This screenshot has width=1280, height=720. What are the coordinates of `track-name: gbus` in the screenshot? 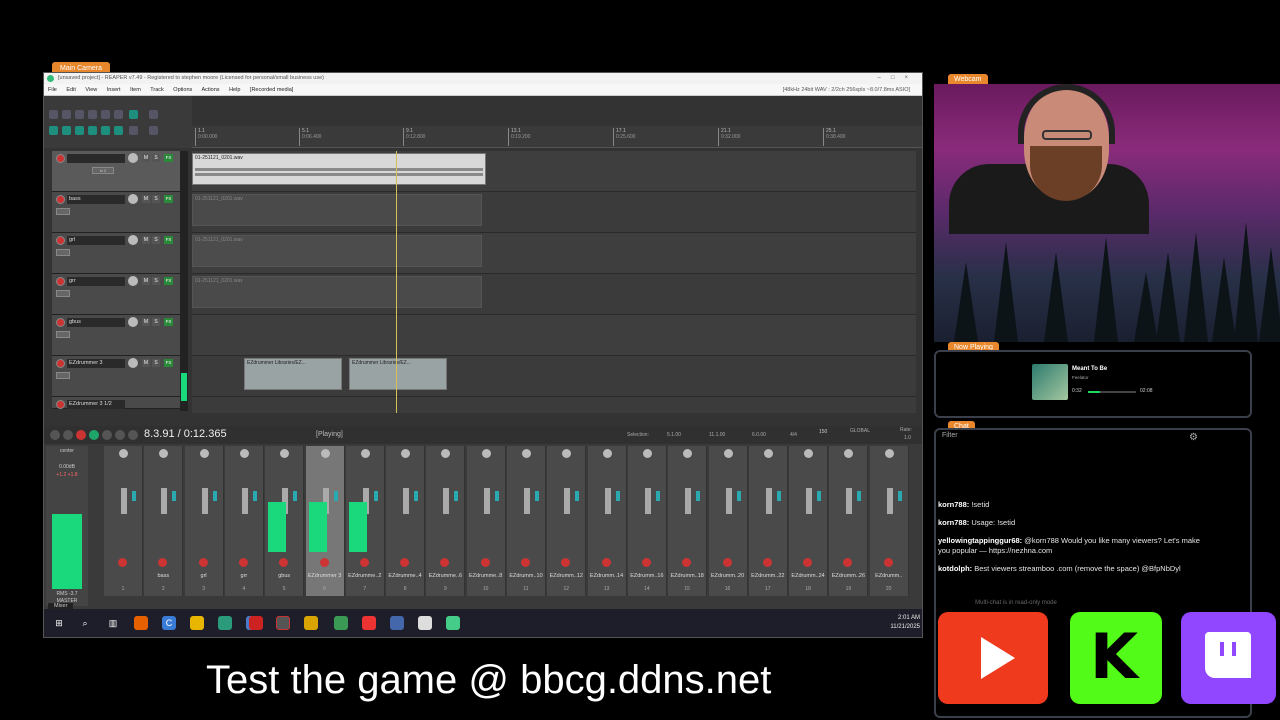 It's located at (96, 322).